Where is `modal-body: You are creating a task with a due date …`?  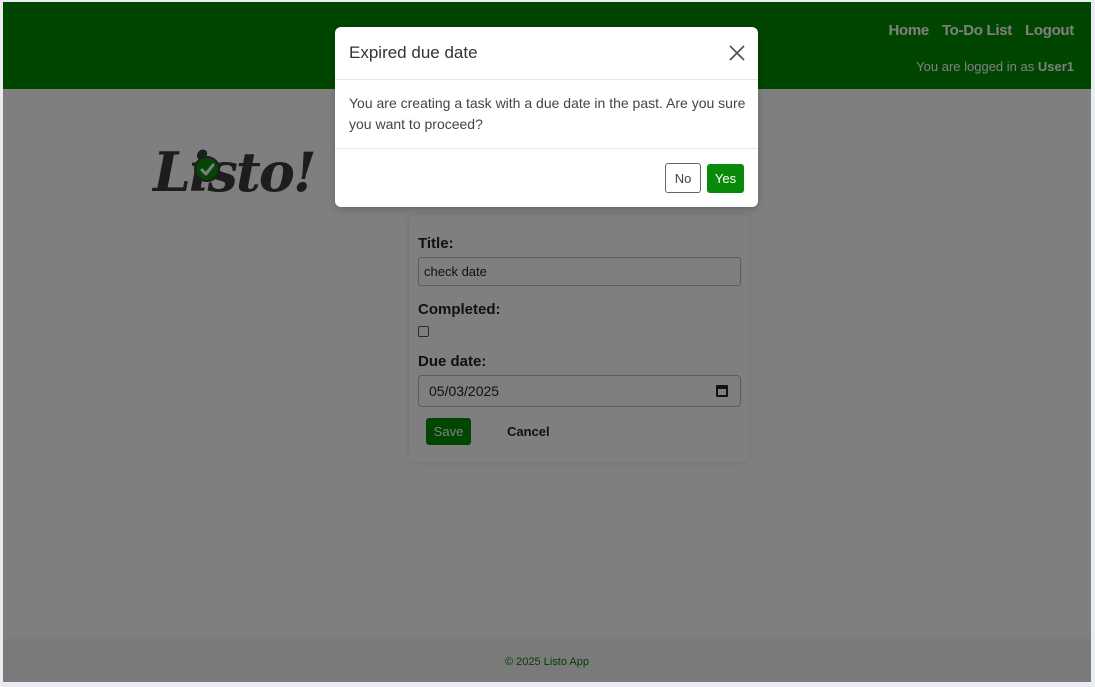
modal-body: You are creating a task with a due date … is located at coordinates (547, 113).